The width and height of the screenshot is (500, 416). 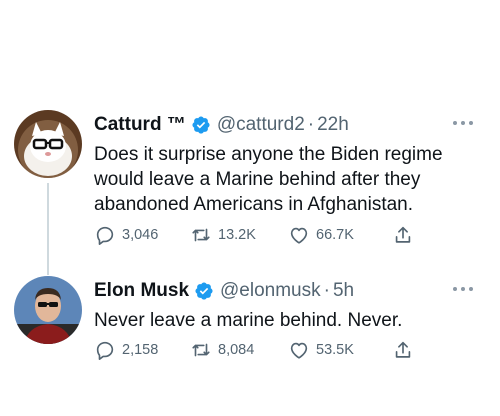 What do you see at coordinates (261, 125) in the screenshot?
I see `user-handle: @catturd2` at bounding box center [261, 125].